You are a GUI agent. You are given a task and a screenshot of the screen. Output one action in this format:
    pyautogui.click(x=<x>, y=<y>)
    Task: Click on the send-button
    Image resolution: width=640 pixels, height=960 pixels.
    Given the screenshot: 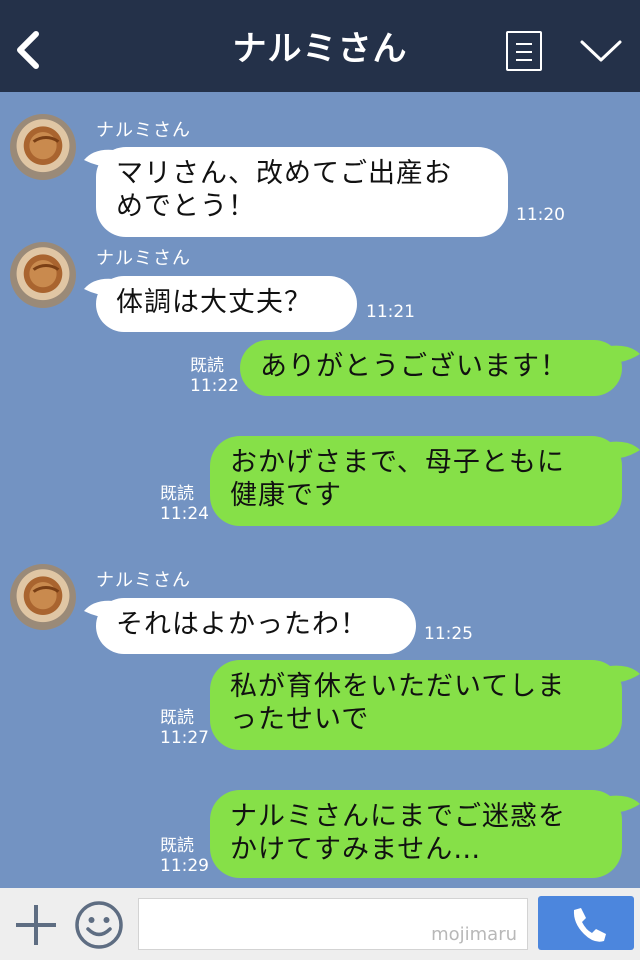 What is the action you would take?
    pyautogui.click(x=586, y=923)
    